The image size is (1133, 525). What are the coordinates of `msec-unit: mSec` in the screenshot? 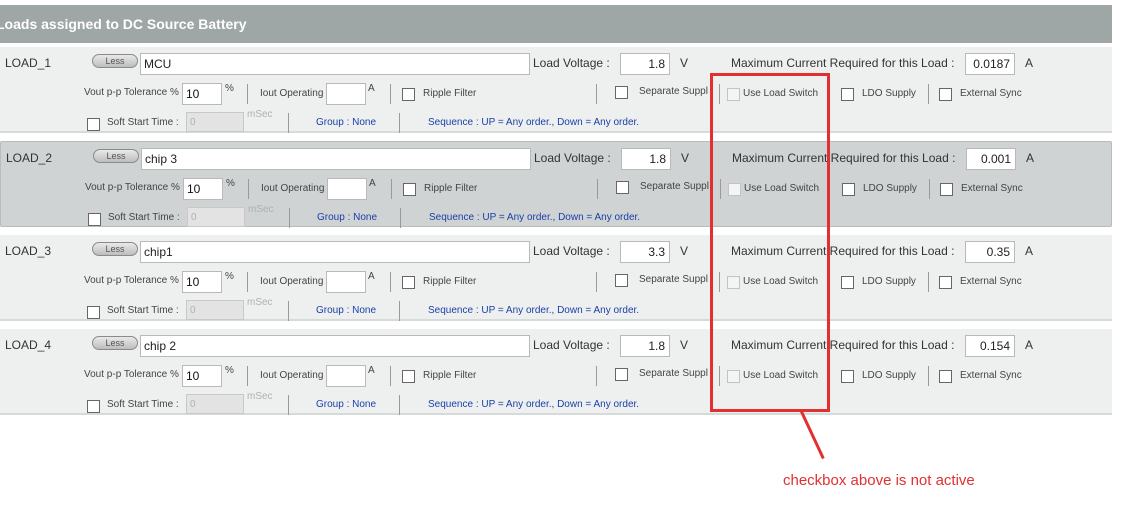 It's located at (261, 209).